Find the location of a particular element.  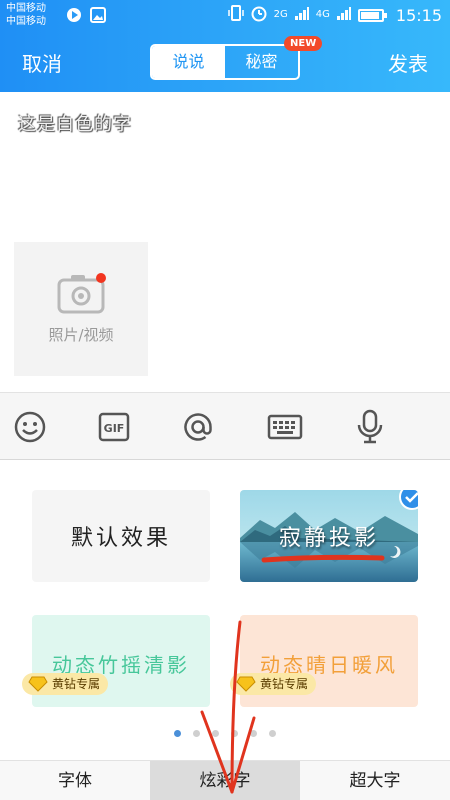

top-bar: 中国移动 中国移动 2G 4G 15:15 取消 说说 秘密 NEW 发表 is located at coordinates (225, 46).